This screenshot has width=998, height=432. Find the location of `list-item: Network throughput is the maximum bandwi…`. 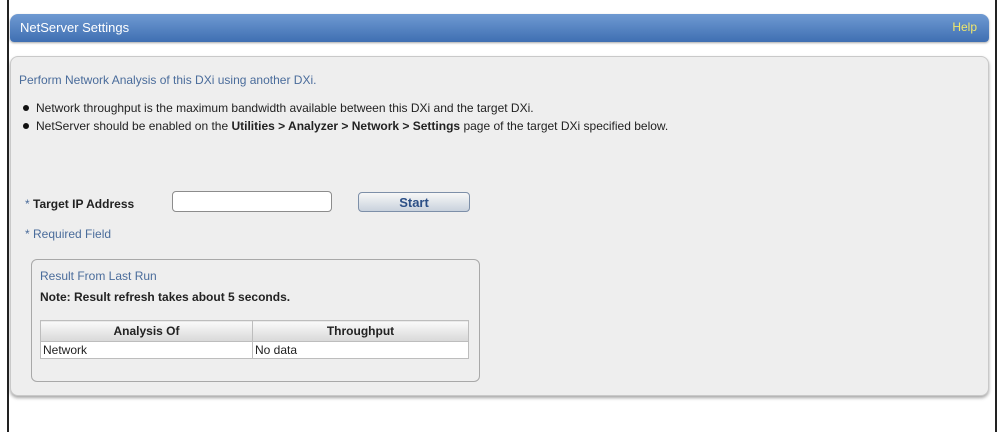

list-item: Network throughput is the maximum bandwi… is located at coordinates (369, 108).